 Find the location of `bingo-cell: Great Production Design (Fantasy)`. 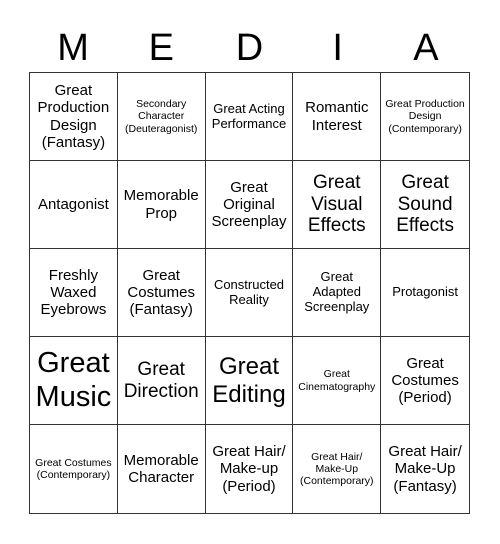

bingo-cell: Great Production Design (Fantasy) is located at coordinates (74, 117).